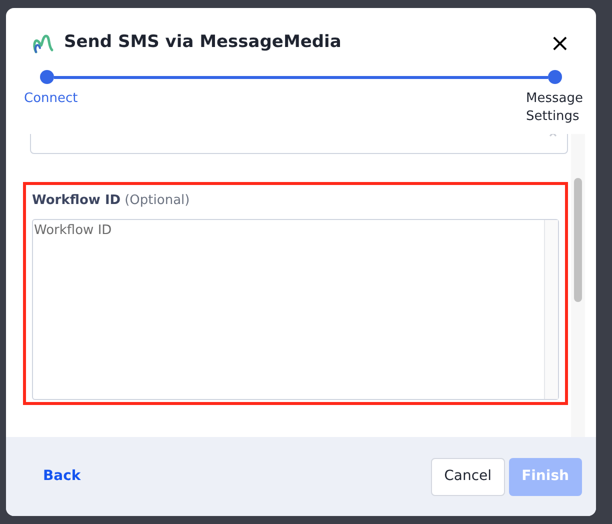  Describe the element at coordinates (51, 112) in the screenshot. I see `step-label: Connect` at that location.